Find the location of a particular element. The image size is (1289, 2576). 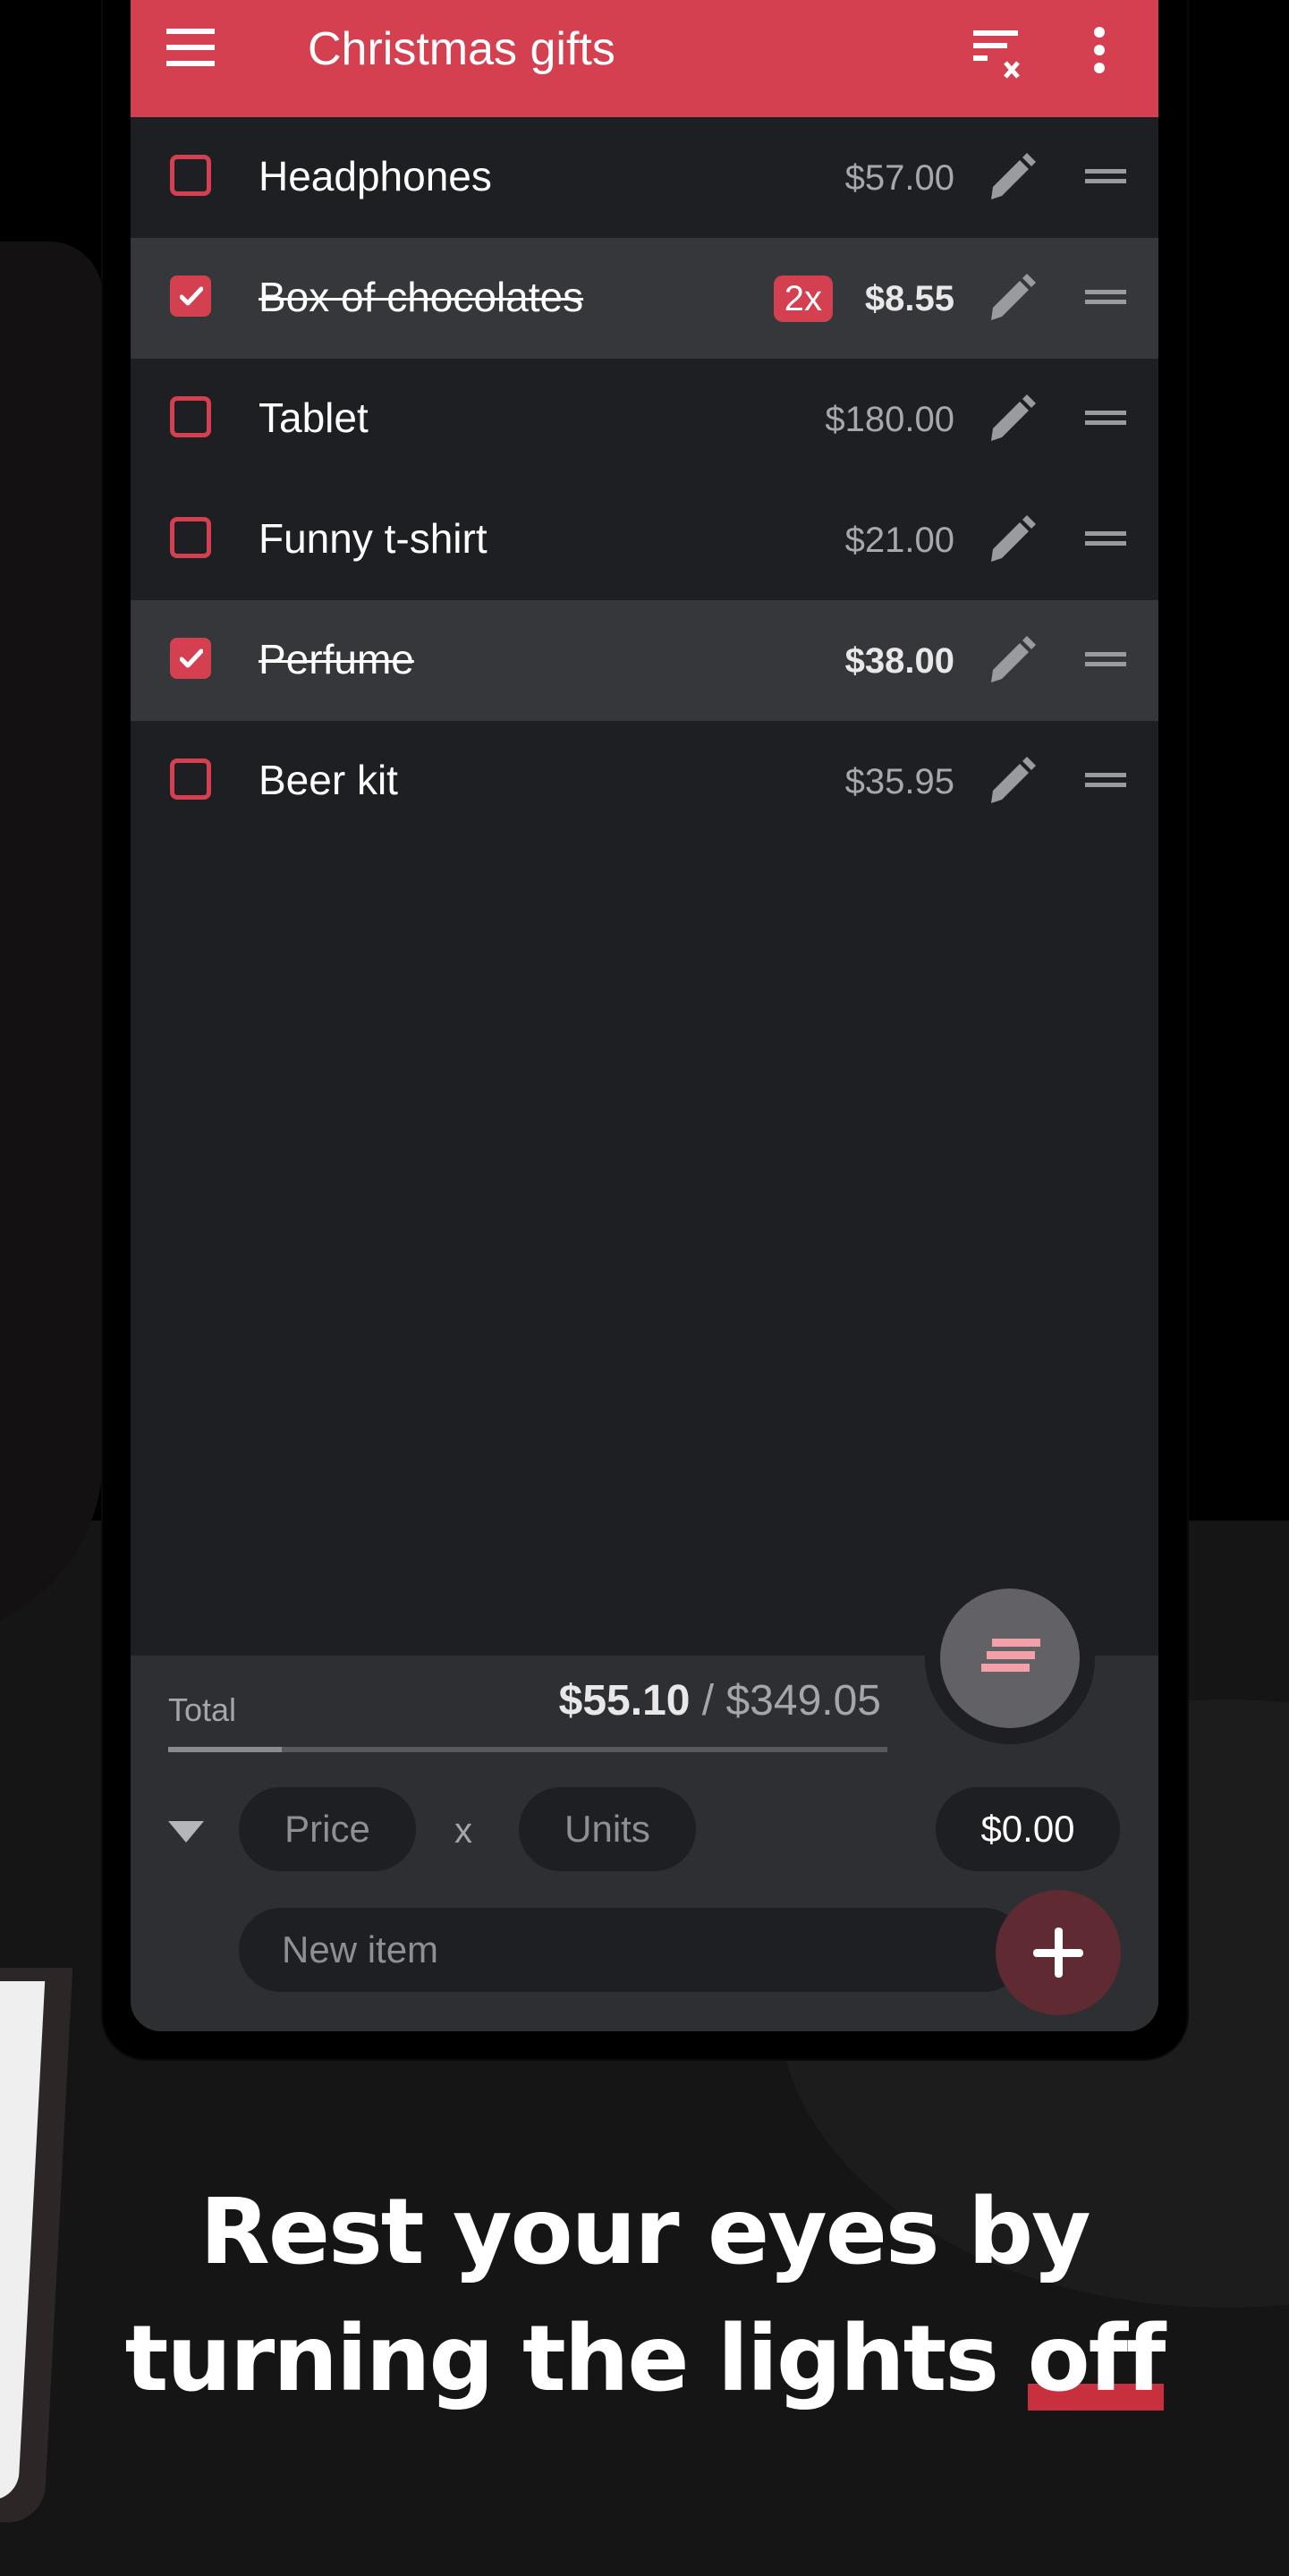

total-progress-fill is located at coordinates (225, 1749).